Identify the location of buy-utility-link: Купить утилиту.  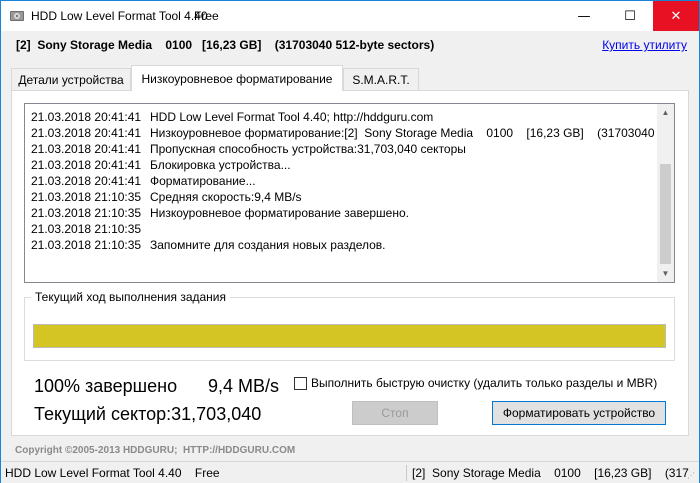
(644, 45).